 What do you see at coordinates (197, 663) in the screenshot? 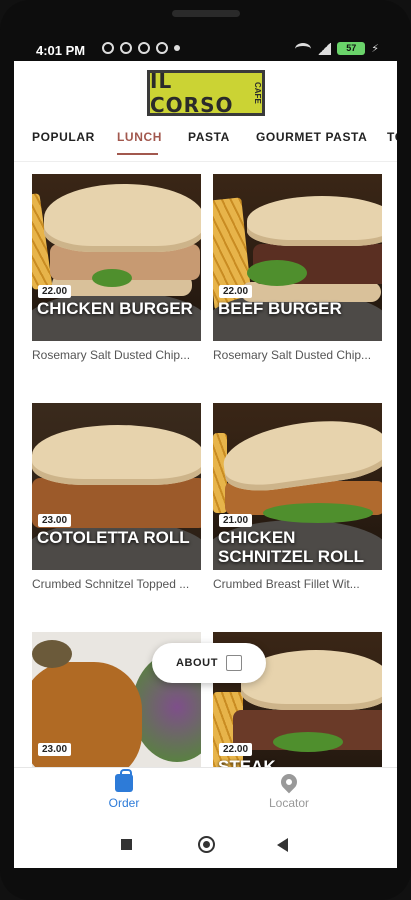
I see `about-label: ABOUT` at bounding box center [197, 663].